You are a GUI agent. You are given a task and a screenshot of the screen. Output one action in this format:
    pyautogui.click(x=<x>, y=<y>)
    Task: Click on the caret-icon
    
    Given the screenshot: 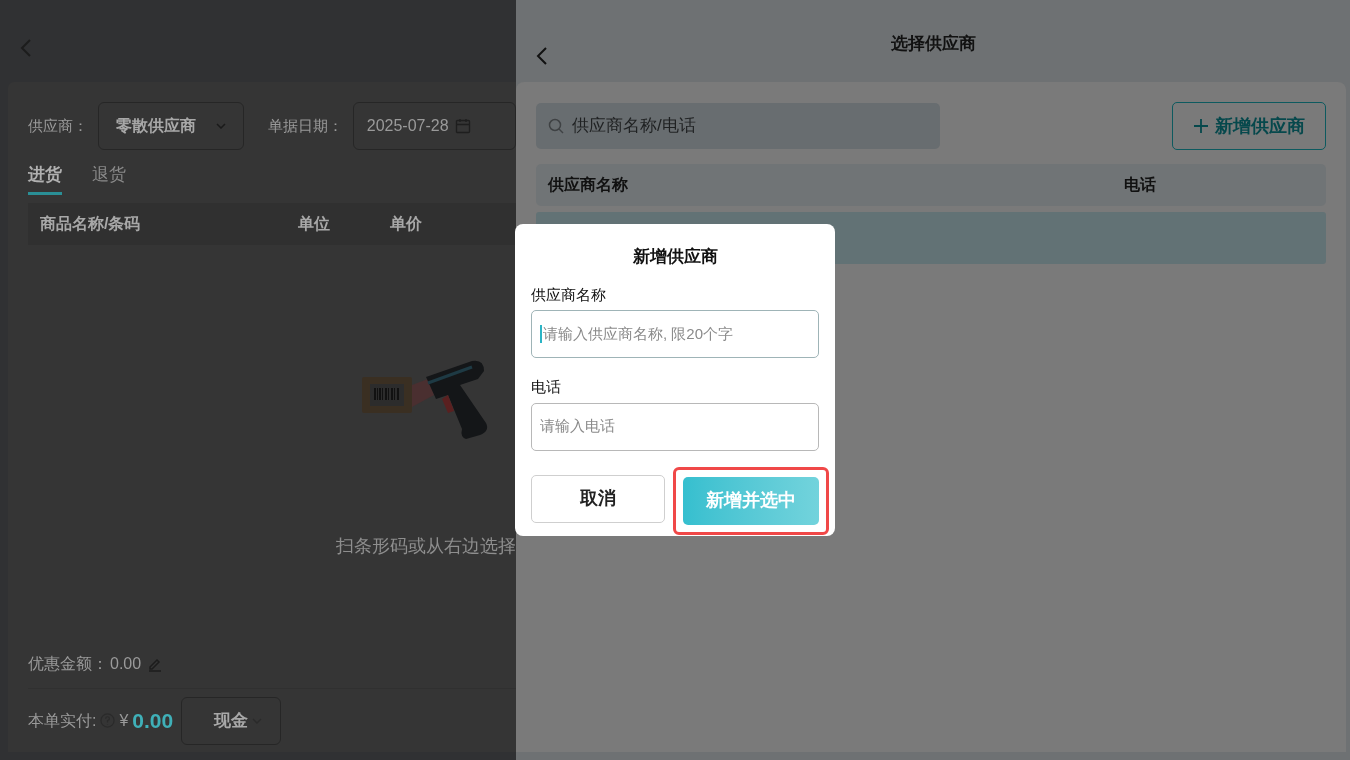 What is the action you would take?
    pyautogui.click(x=220, y=126)
    